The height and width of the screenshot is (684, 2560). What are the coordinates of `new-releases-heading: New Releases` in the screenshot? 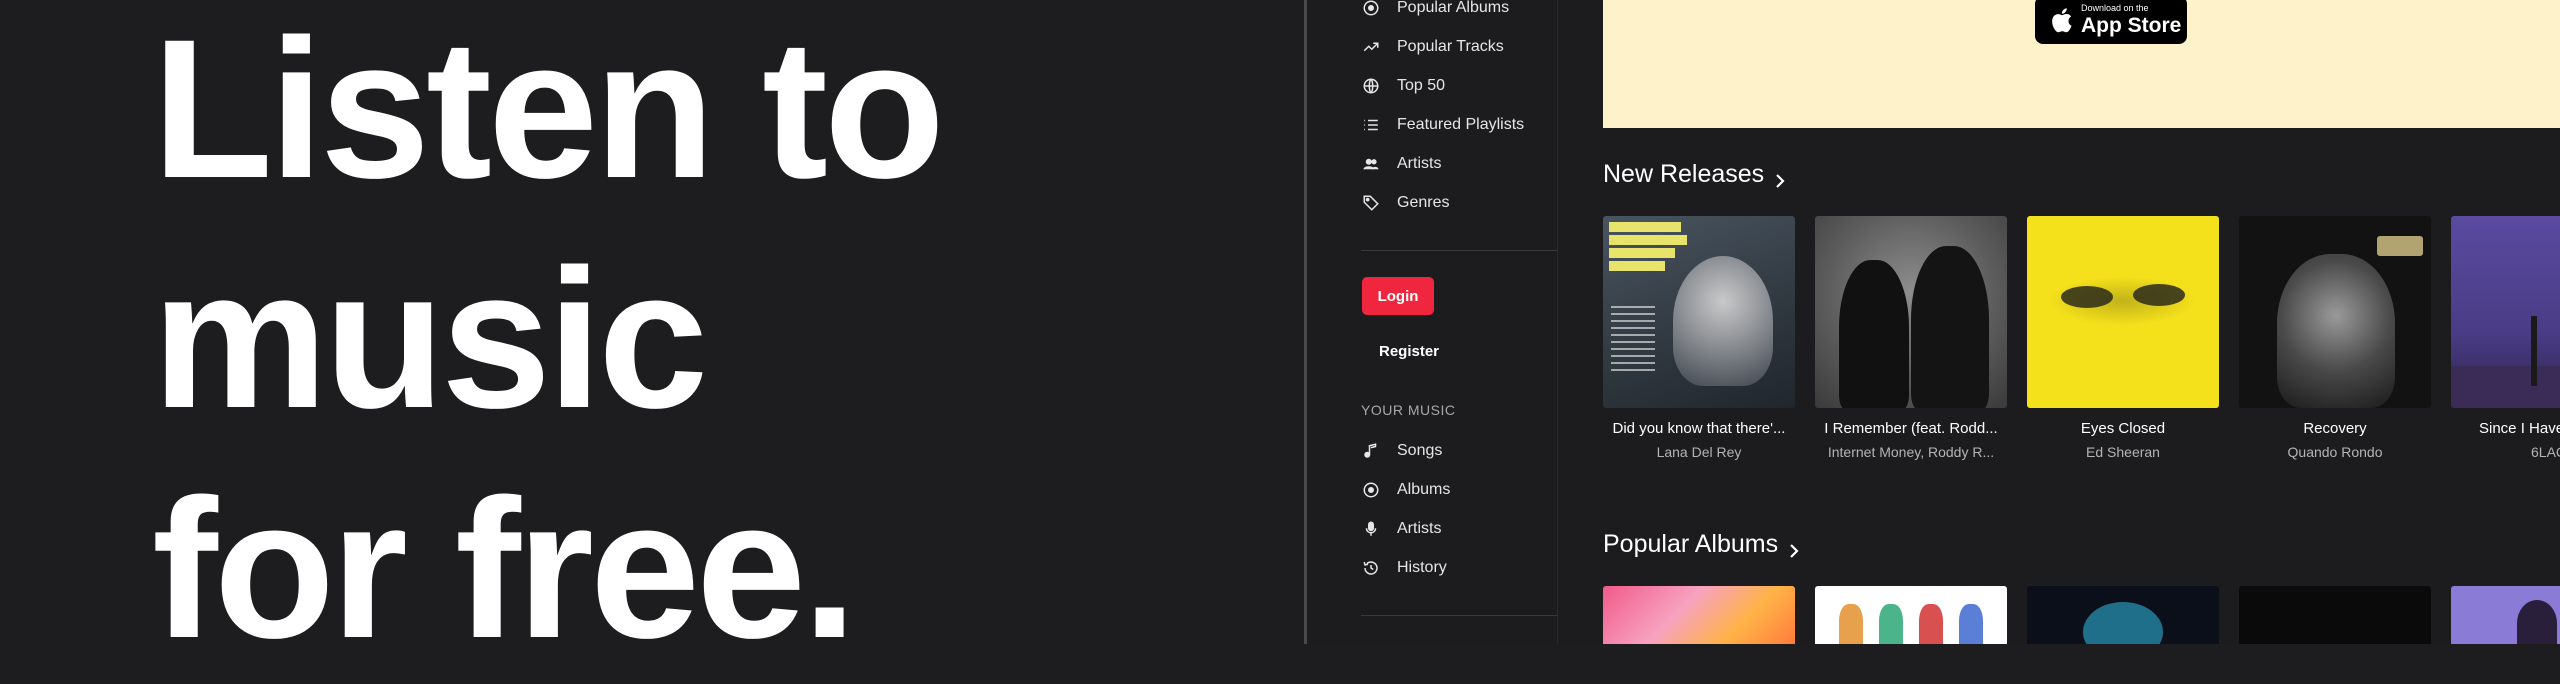 It's located at (1694, 174).